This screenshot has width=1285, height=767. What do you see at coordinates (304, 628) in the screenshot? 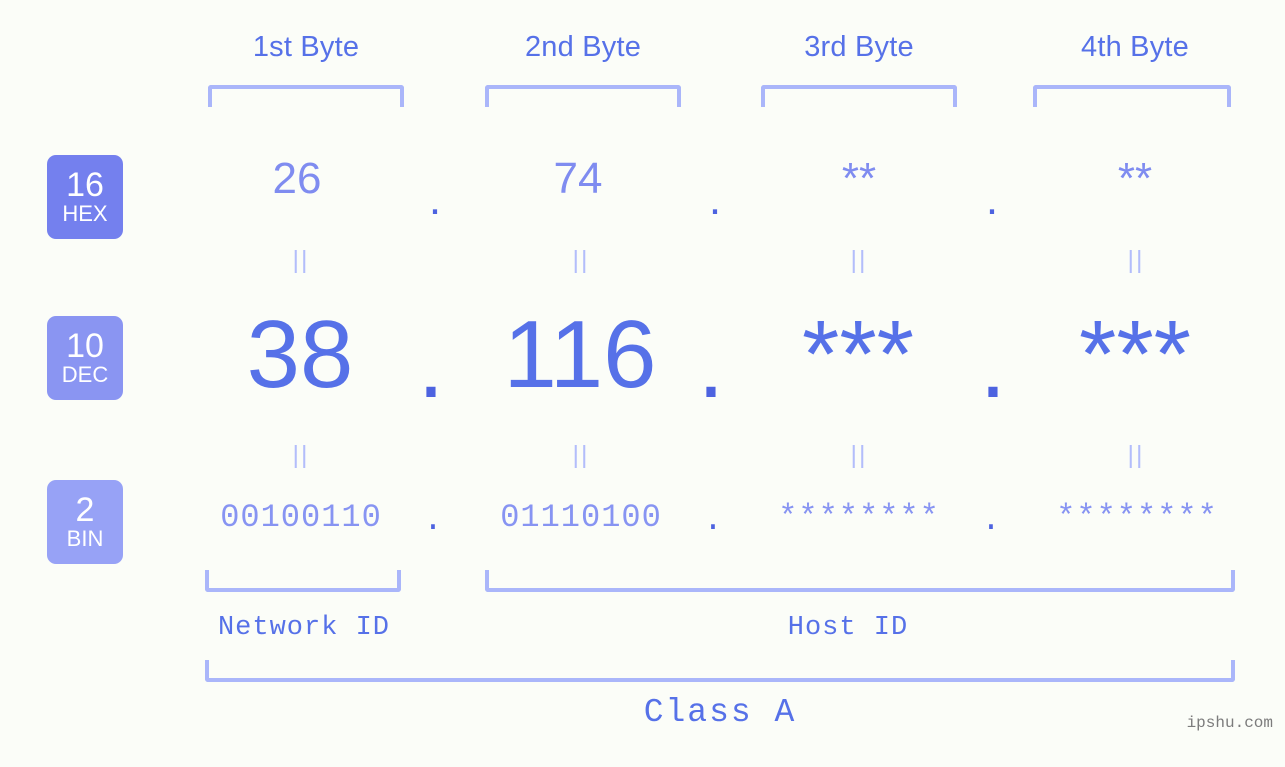
I see `network-id-label: Network ID` at bounding box center [304, 628].